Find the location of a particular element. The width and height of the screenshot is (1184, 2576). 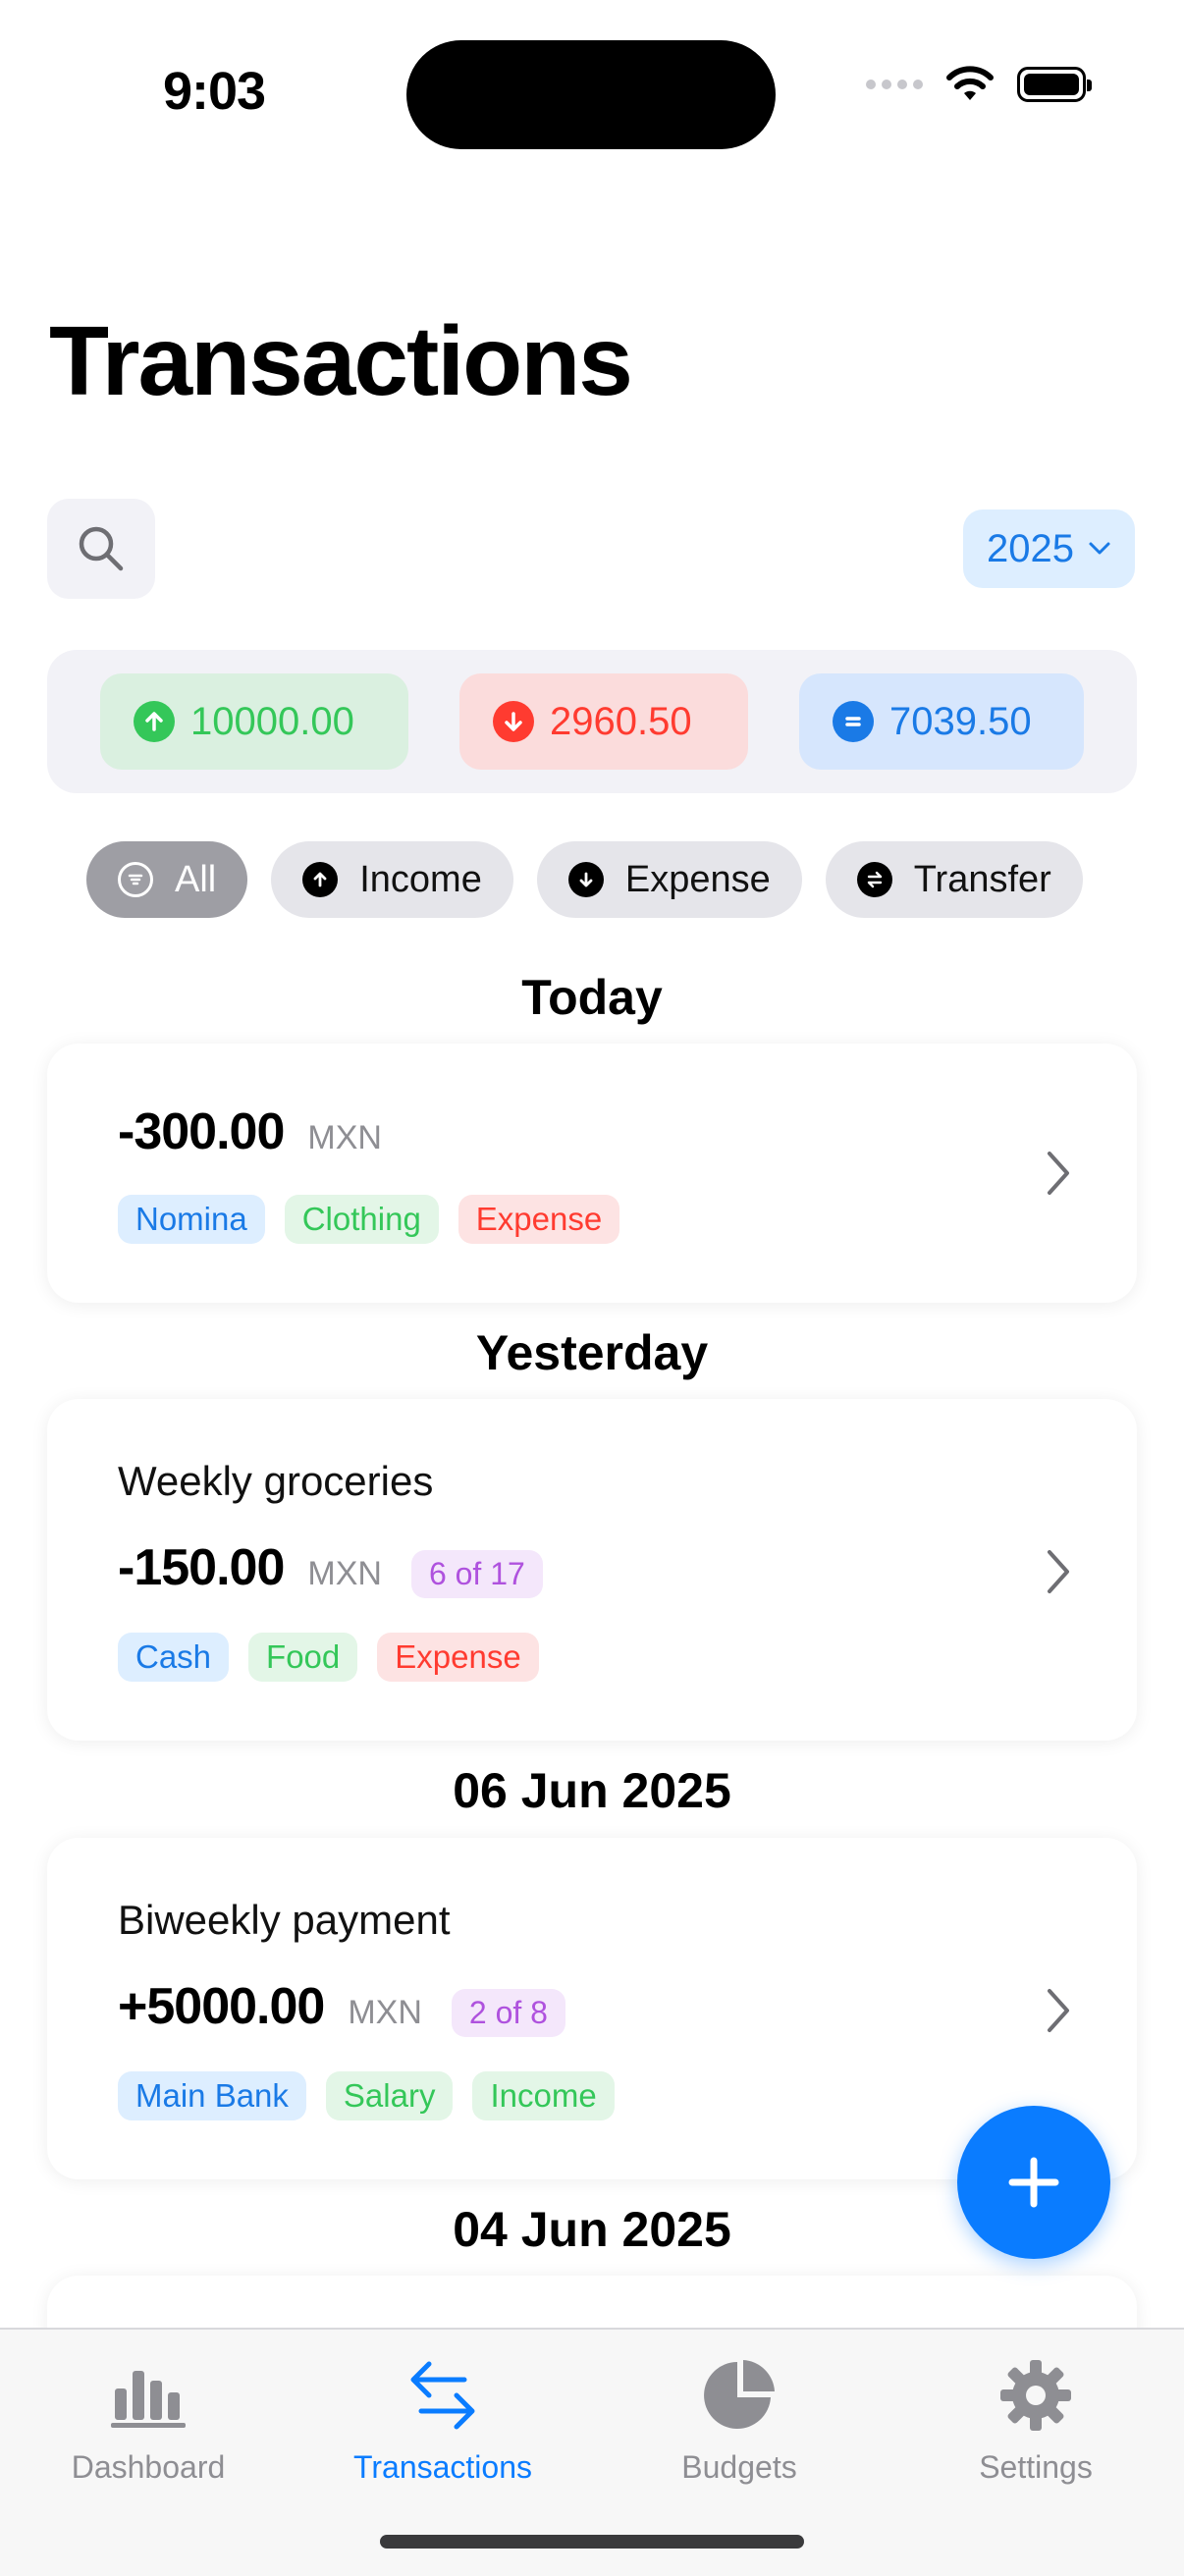

transaction-description: Weekly groceries is located at coordinates (276, 1481).